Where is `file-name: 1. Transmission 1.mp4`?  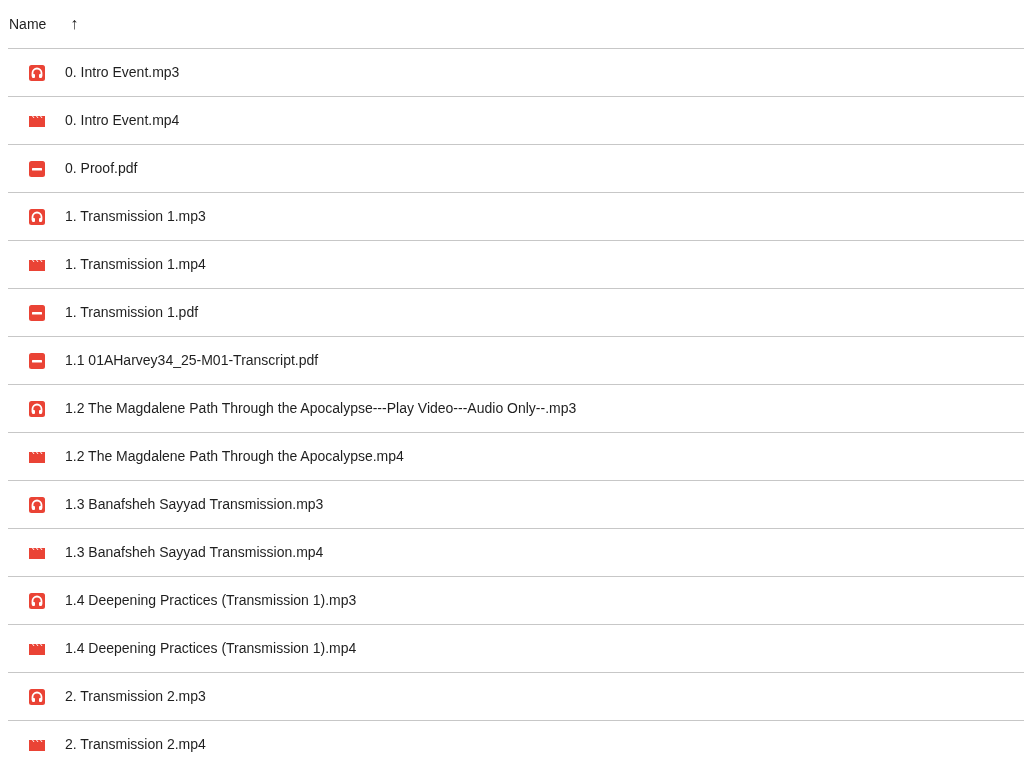
file-name: 1. Transmission 1.mp4 is located at coordinates (135, 264).